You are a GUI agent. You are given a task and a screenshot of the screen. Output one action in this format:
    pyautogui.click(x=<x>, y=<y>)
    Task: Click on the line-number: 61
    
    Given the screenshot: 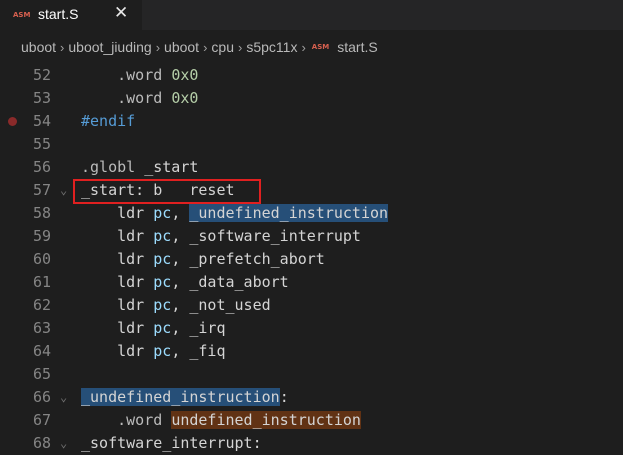 What is the action you would take?
    pyautogui.click(x=41, y=282)
    